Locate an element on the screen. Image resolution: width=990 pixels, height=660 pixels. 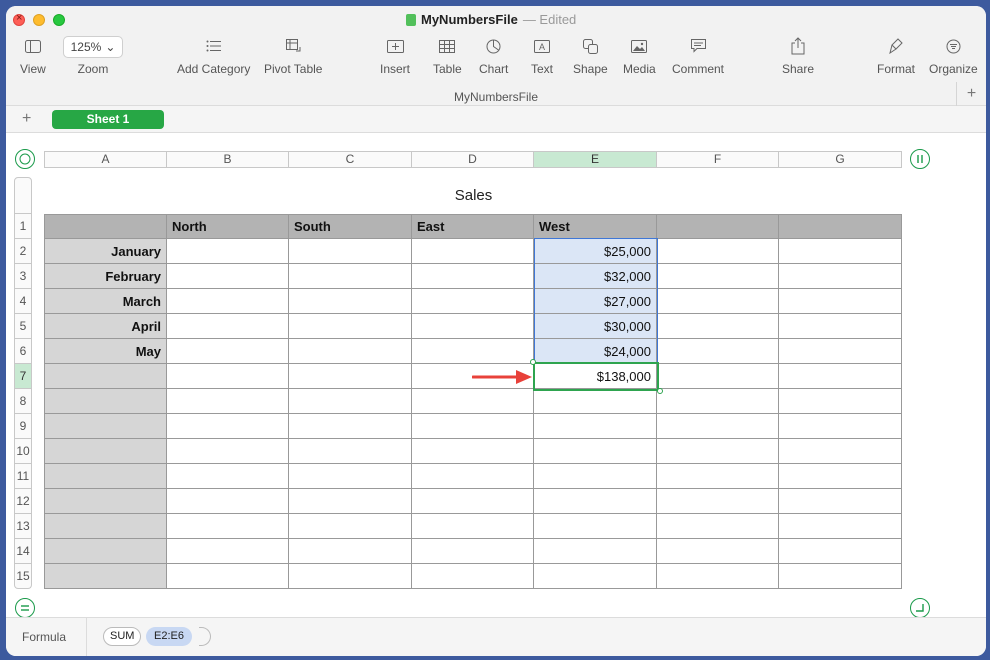
cell-c2 is located at coordinates (350, 251).